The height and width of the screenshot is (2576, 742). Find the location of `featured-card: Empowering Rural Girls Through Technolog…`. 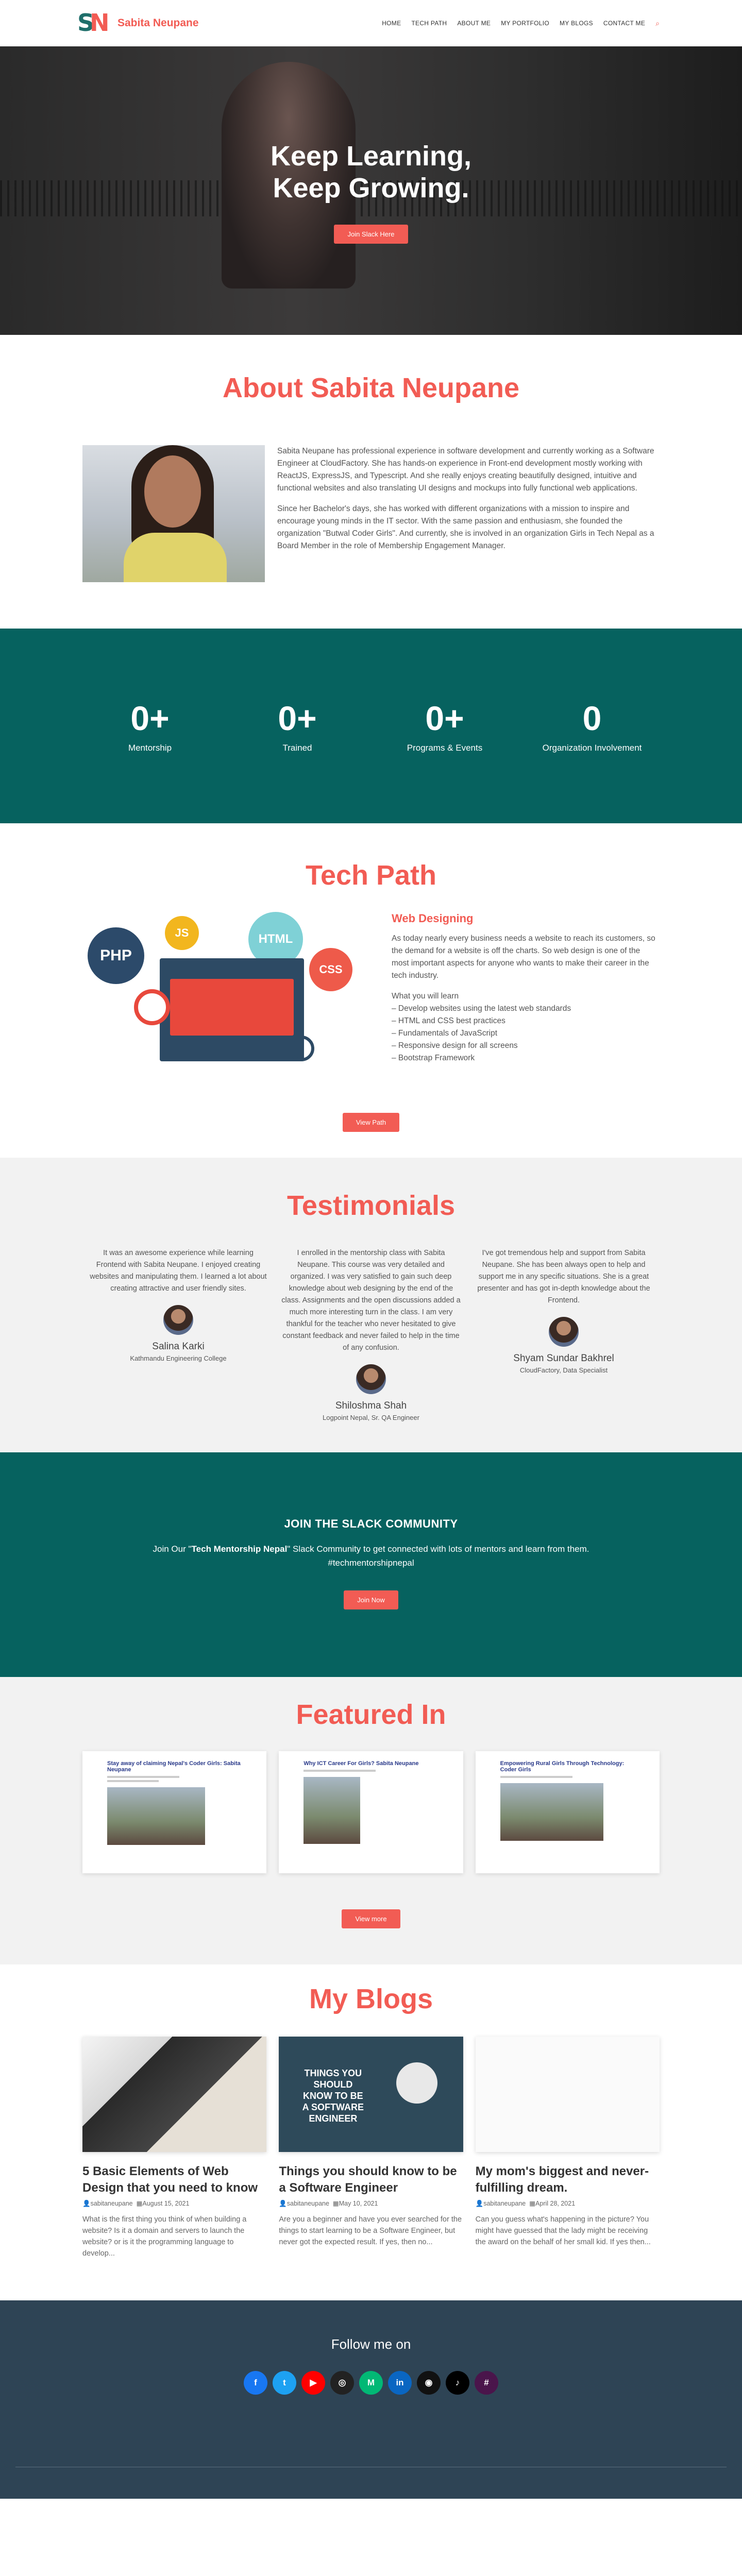

featured-card: Empowering Rural Girls Through Technolog… is located at coordinates (567, 1812).